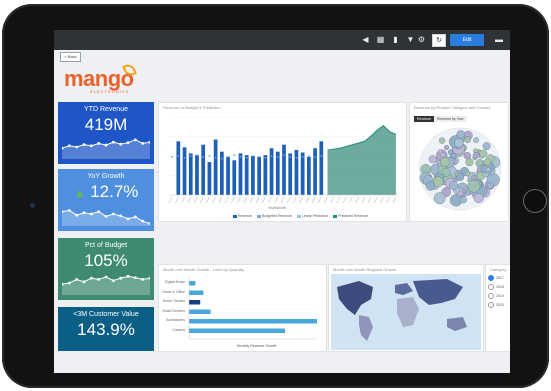  What do you see at coordinates (110, 91) in the screenshot?
I see `logo-subtext: ELECTRONICS` at bounding box center [110, 91].